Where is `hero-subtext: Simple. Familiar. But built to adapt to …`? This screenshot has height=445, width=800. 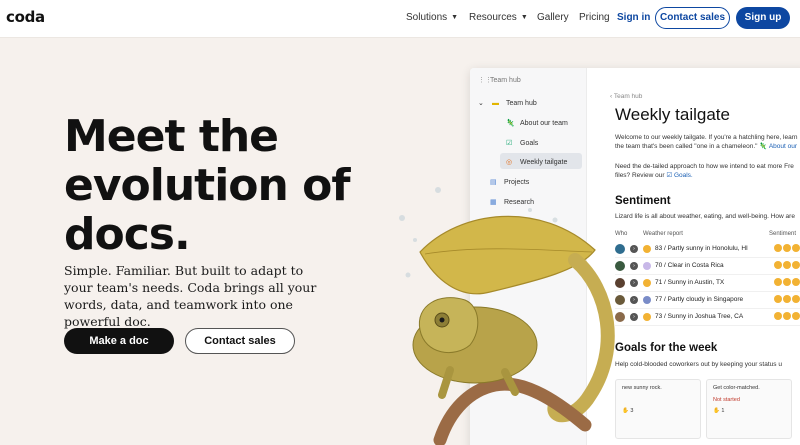 hero-subtext: Simple. Familiar. But built to adapt to … is located at coordinates (190, 296).